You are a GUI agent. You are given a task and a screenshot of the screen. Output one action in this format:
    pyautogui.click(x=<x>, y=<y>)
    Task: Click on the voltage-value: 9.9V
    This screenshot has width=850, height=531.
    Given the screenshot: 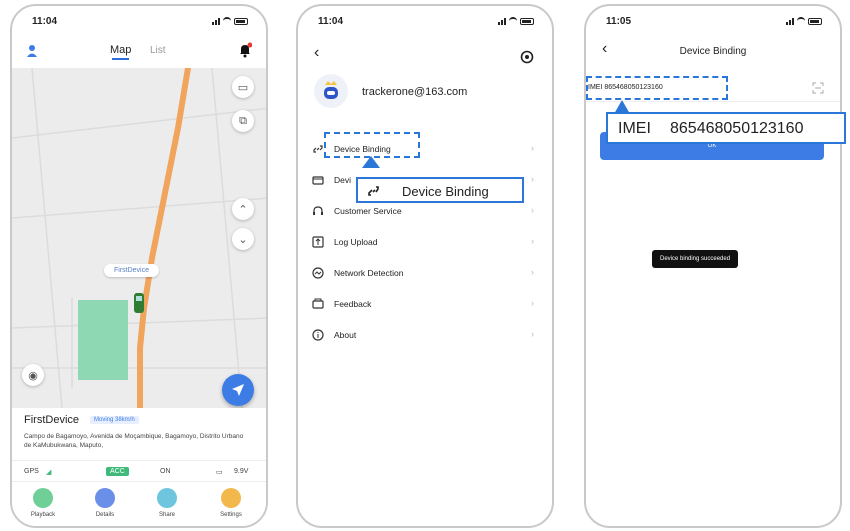 What is the action you would take?
    pyautogui.click(x=241, y=471)
    